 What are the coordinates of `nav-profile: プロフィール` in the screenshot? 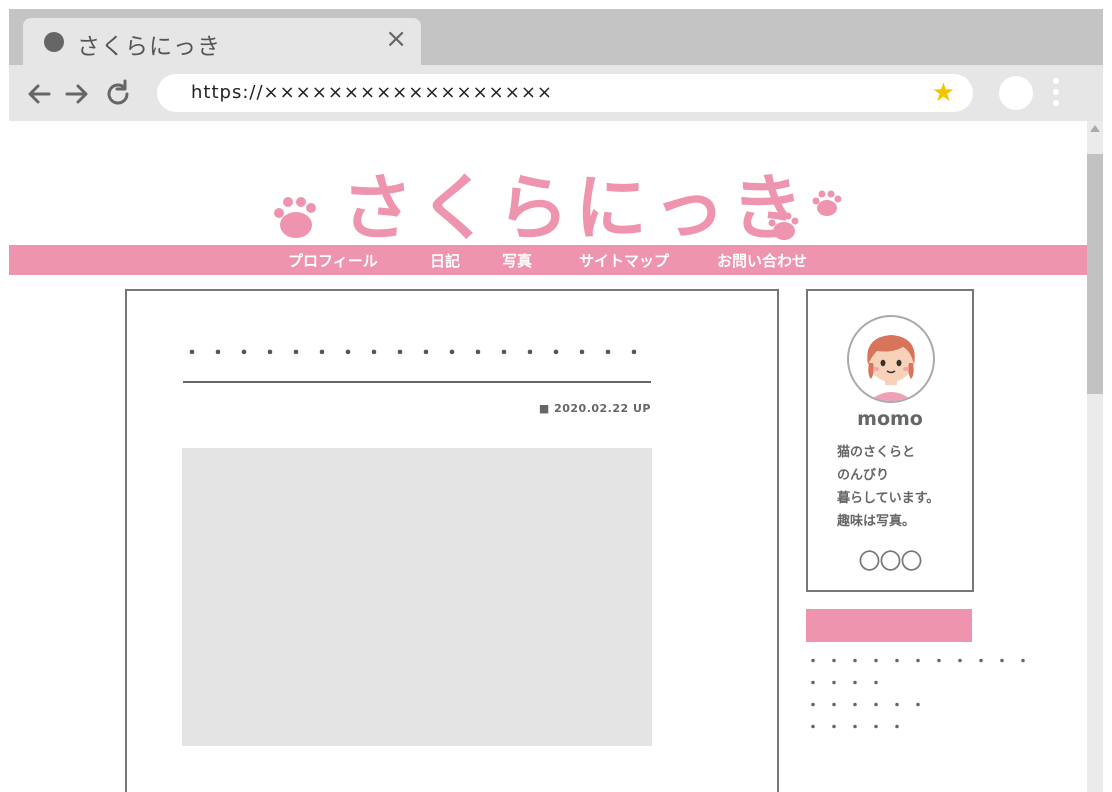 It's located at (333, 260).